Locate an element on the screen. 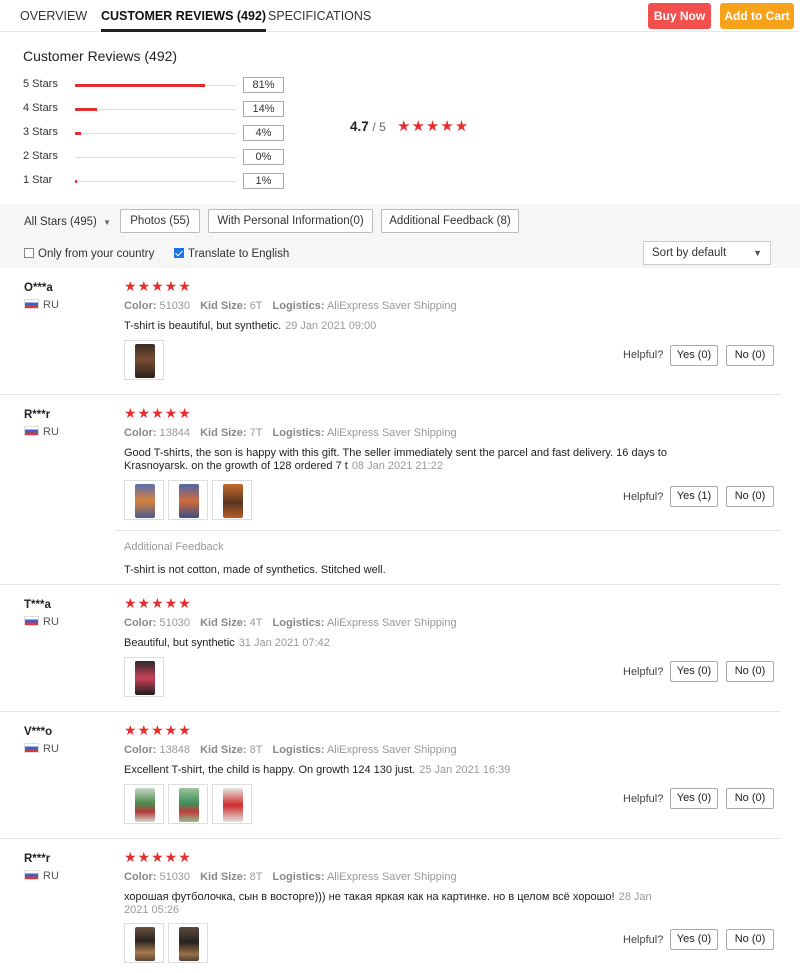 This screenshot has width=800, height=973. translate-checkbox: Translate to English is located at coordinates (231, 254).